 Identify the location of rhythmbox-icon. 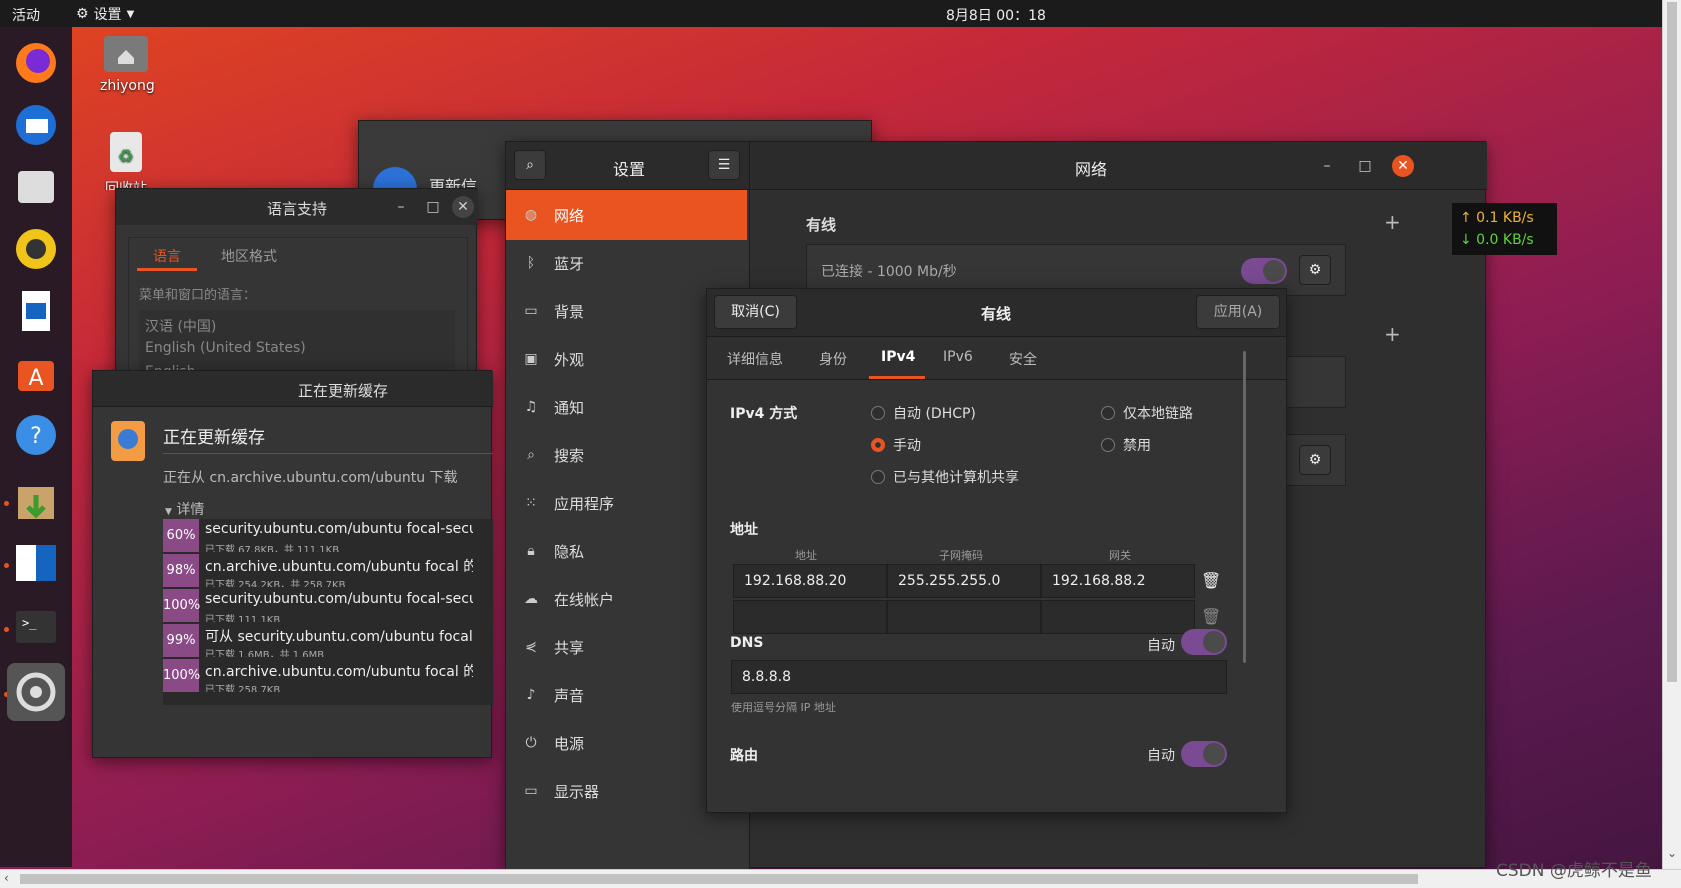
(36, 249).